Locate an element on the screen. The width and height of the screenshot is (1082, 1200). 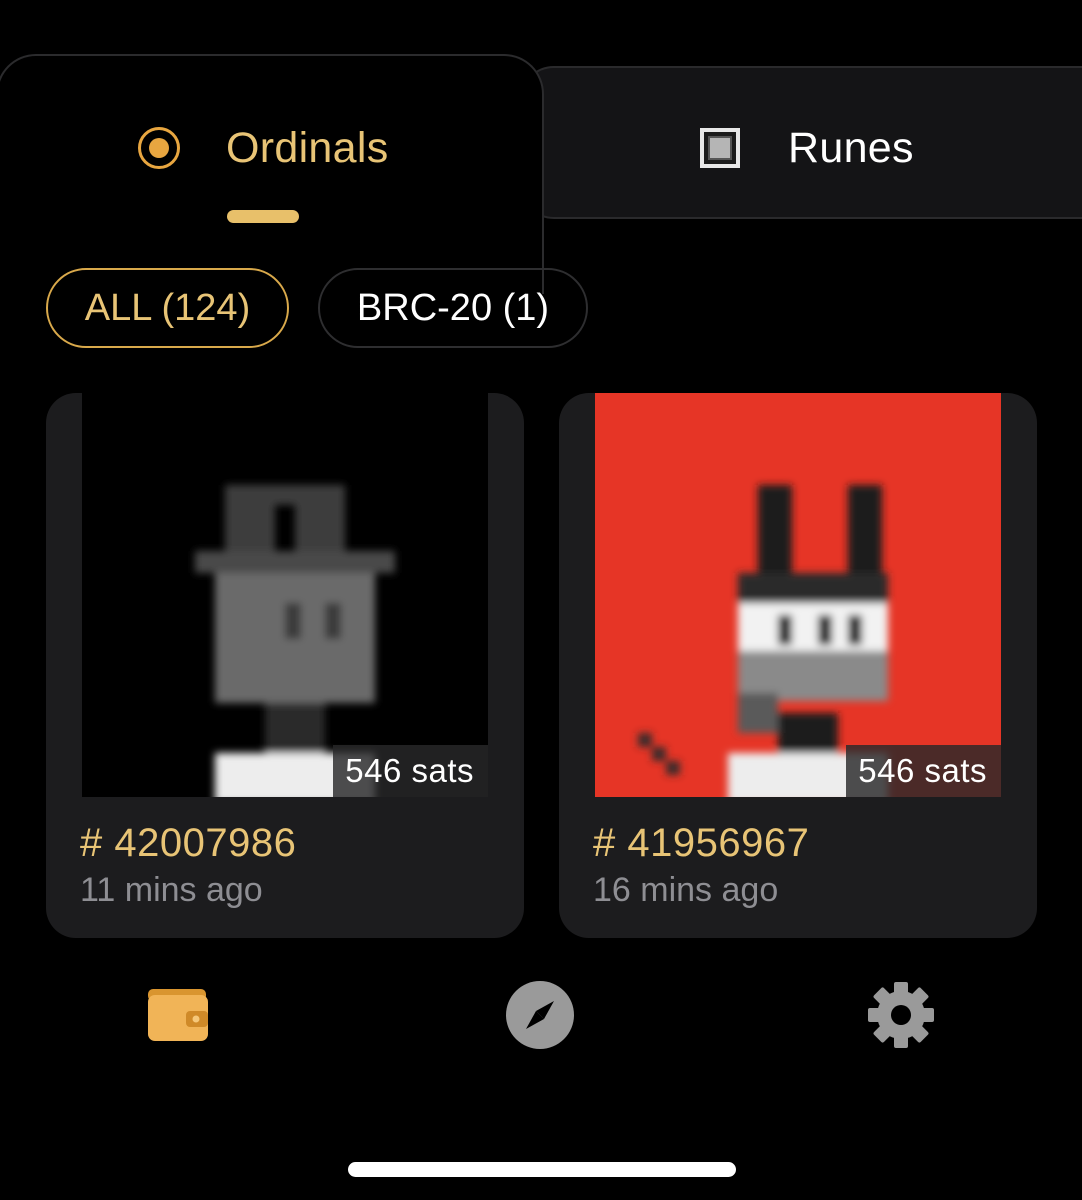
inscription-number: # 41956967 is located at coordinates (701, 843).